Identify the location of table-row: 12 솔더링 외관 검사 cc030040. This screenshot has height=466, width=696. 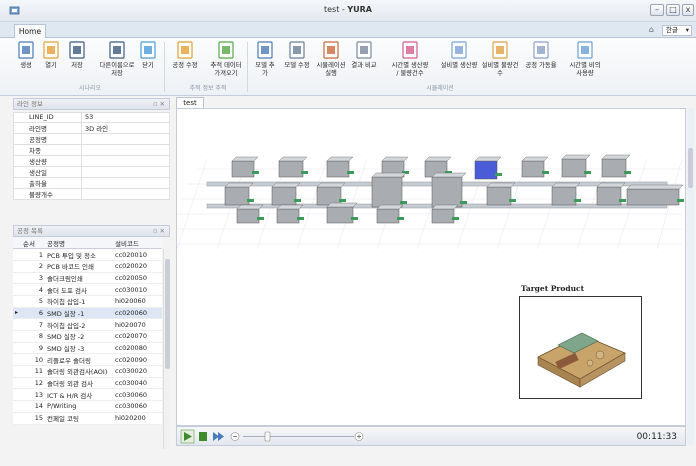
(87, 383).